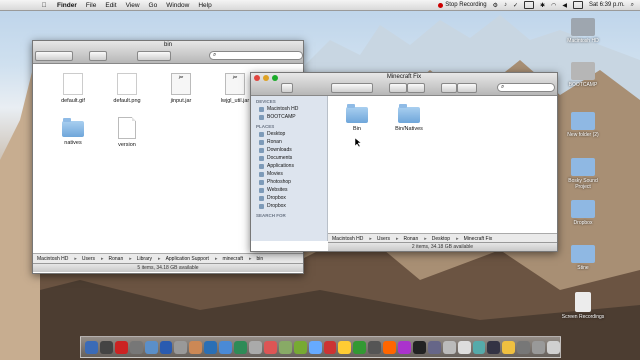 The image size is (640, 360). Describe the element at coordinates (505, 5) in the screenshot. I see `volume-icon: ♪` at that location.